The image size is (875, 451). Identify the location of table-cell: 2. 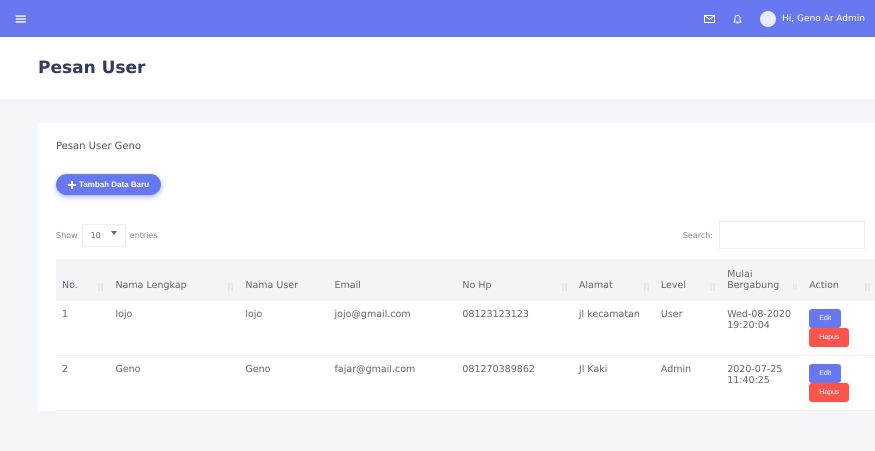
(83, 383).